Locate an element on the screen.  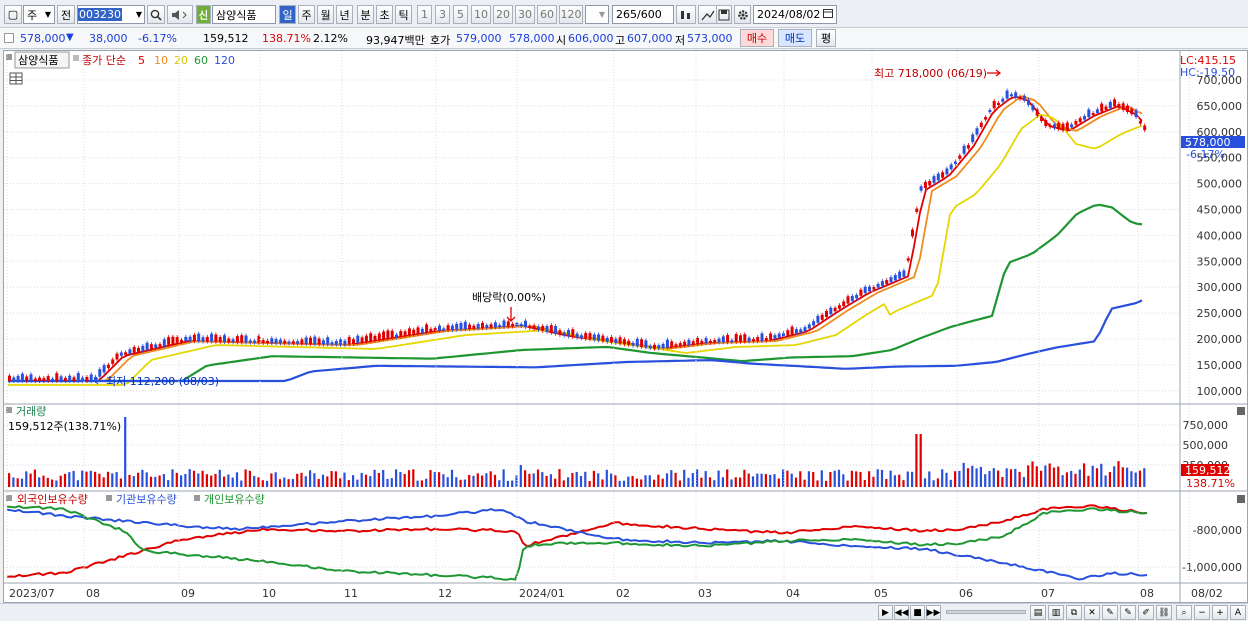
minute-step-button: 5 is located at coordinates (460, 14).